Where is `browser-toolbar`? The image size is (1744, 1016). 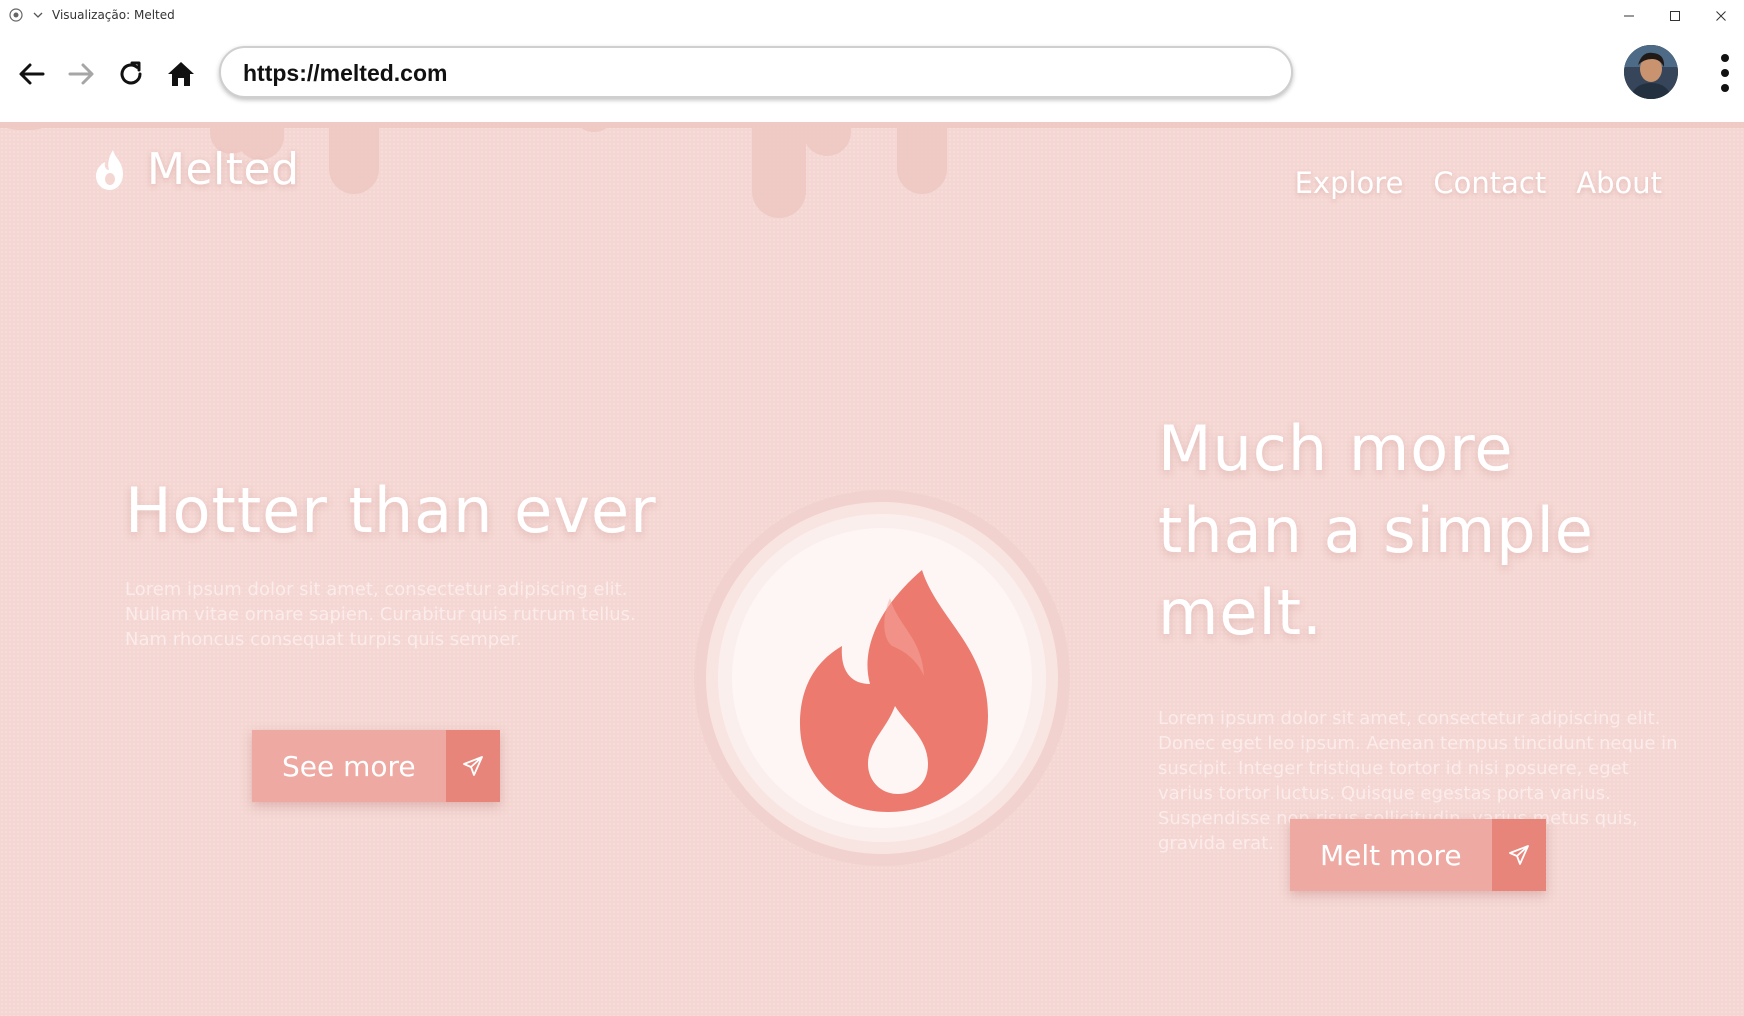
browser-toolbar is located at coordinates (872, 77).